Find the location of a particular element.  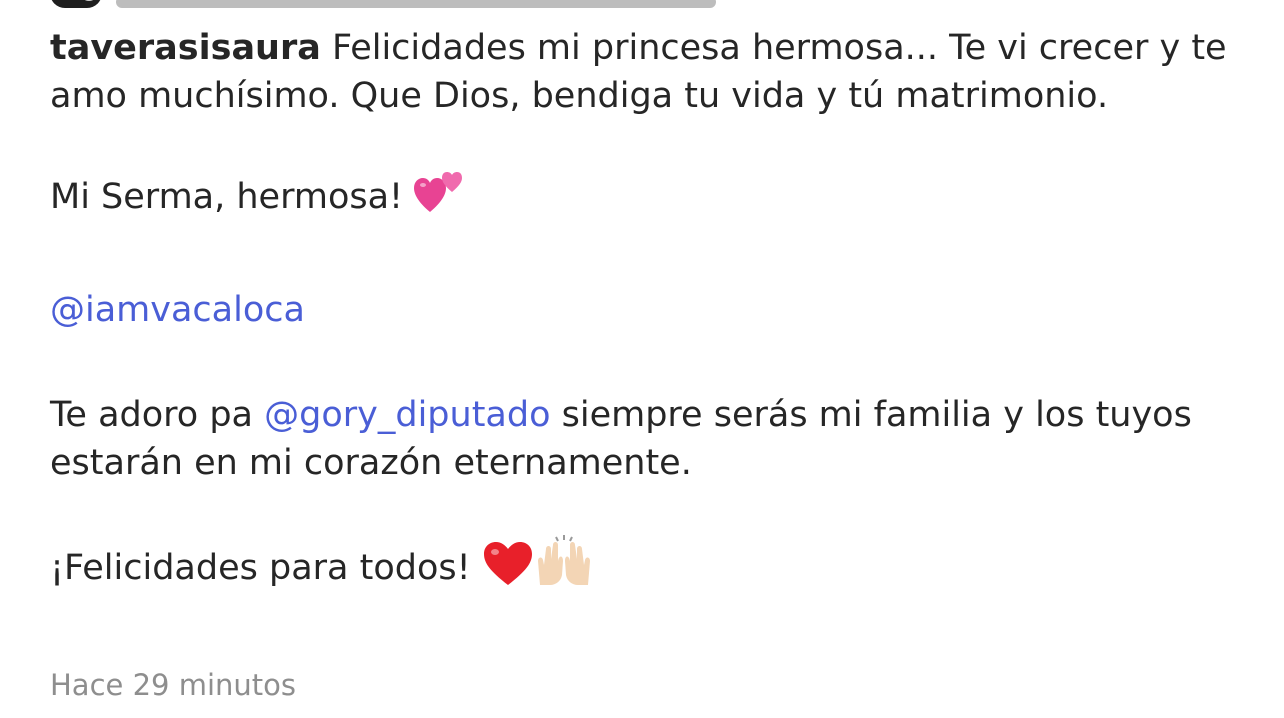

avatar is located at coordinates (76, 4).